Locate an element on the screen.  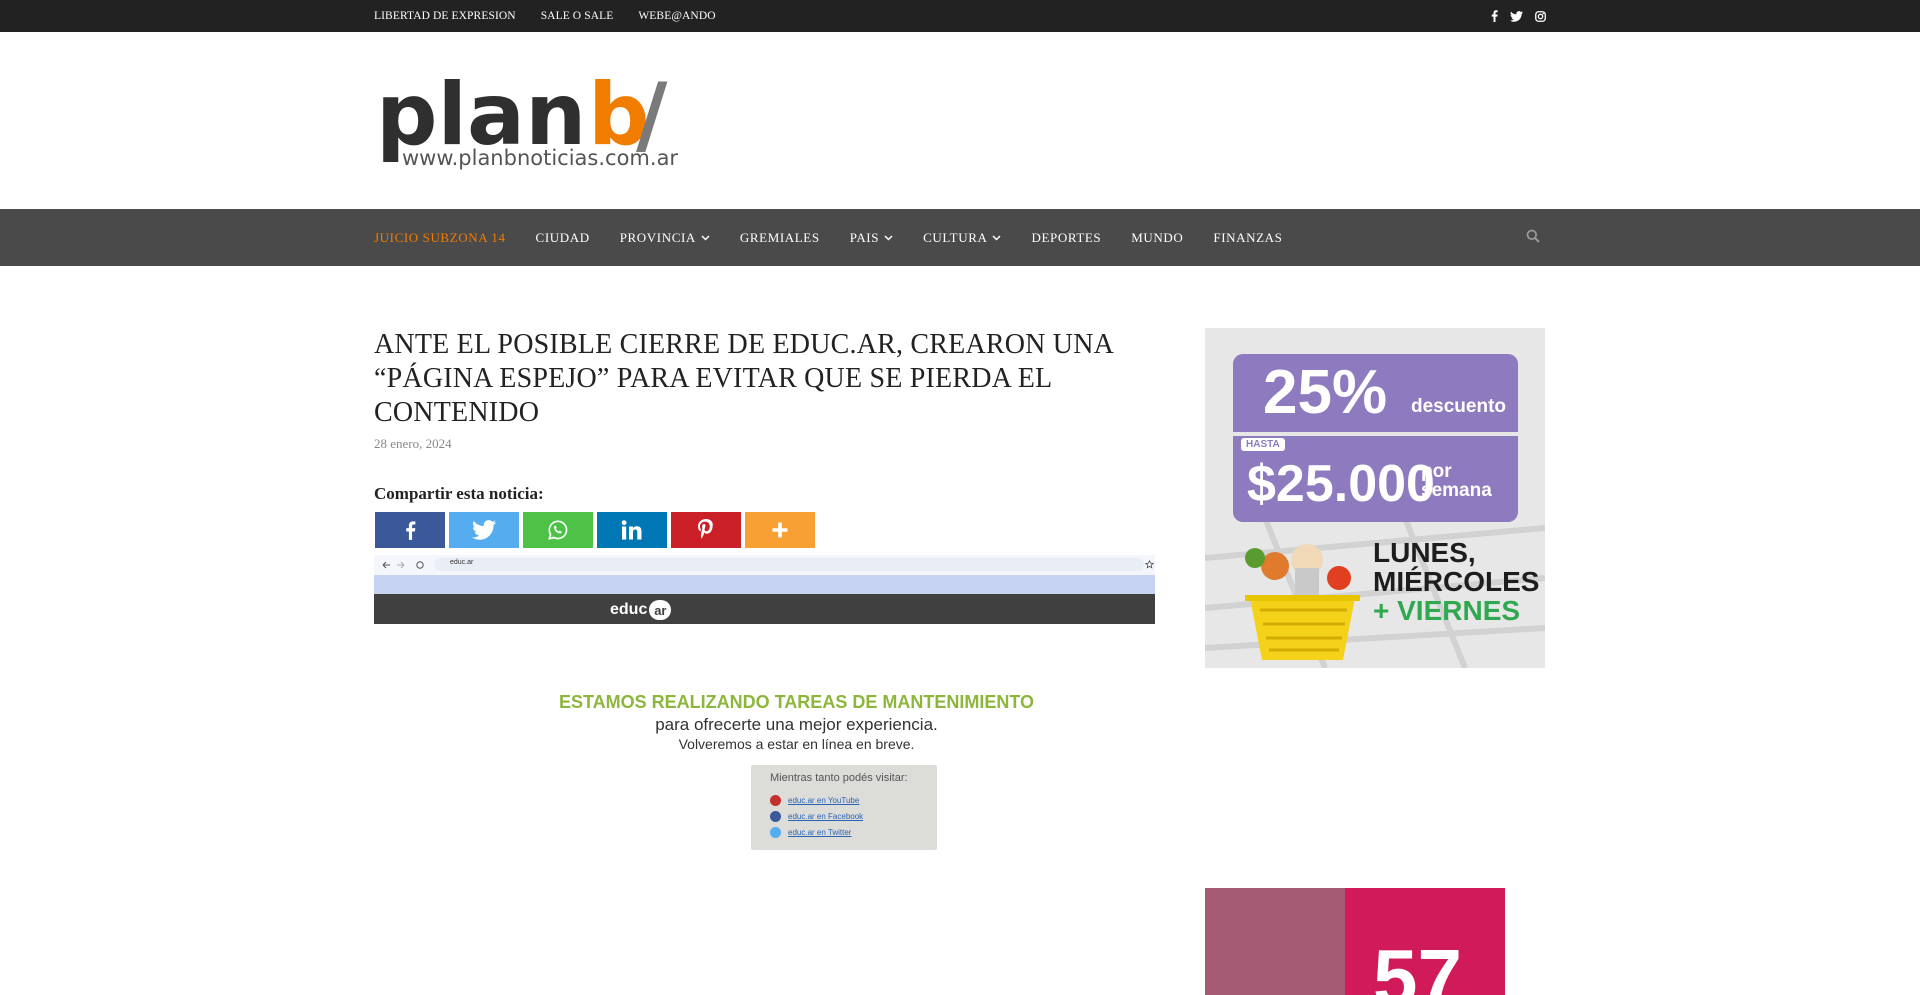
share-facebook-button is located at coordinates (410, 530).